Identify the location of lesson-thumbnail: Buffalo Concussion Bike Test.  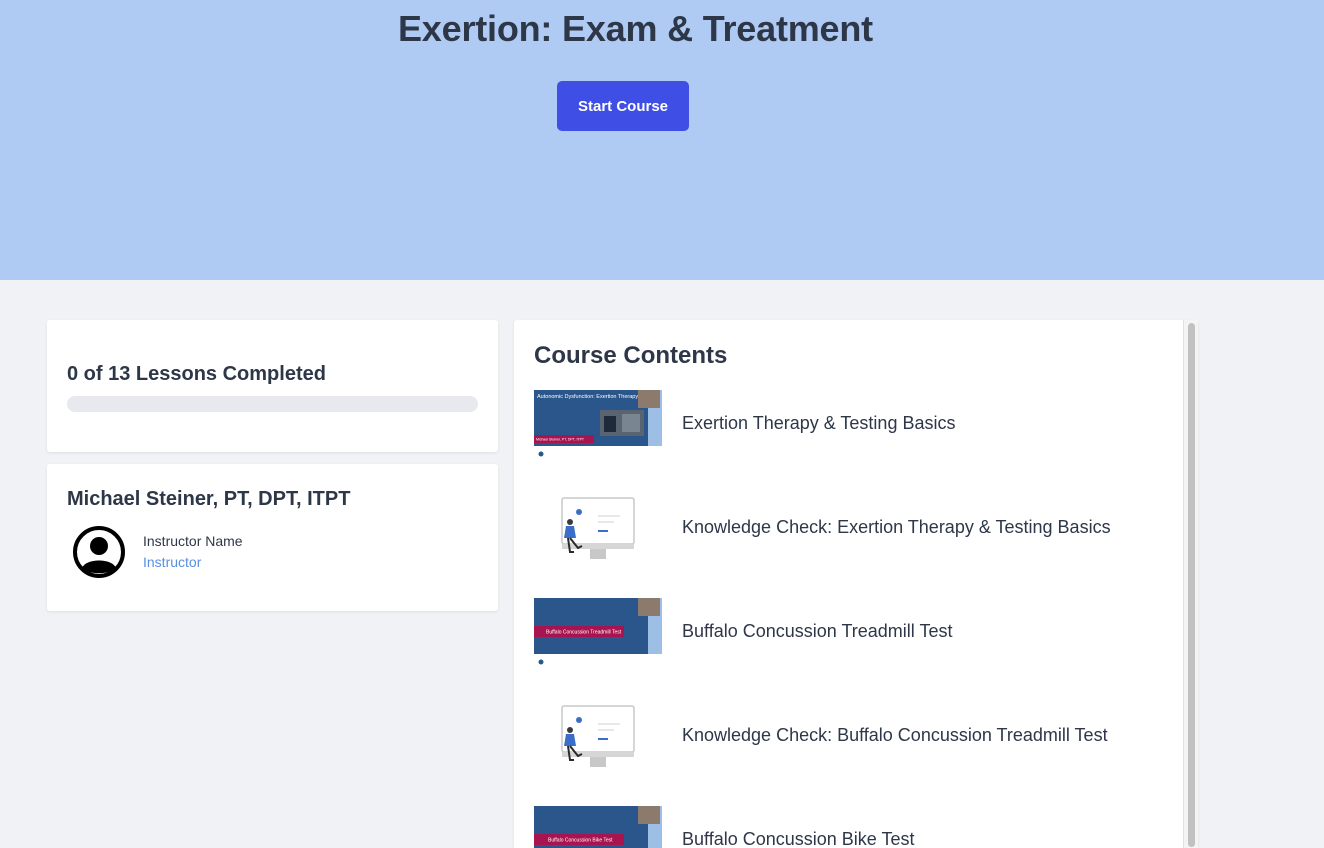
(598, 827).